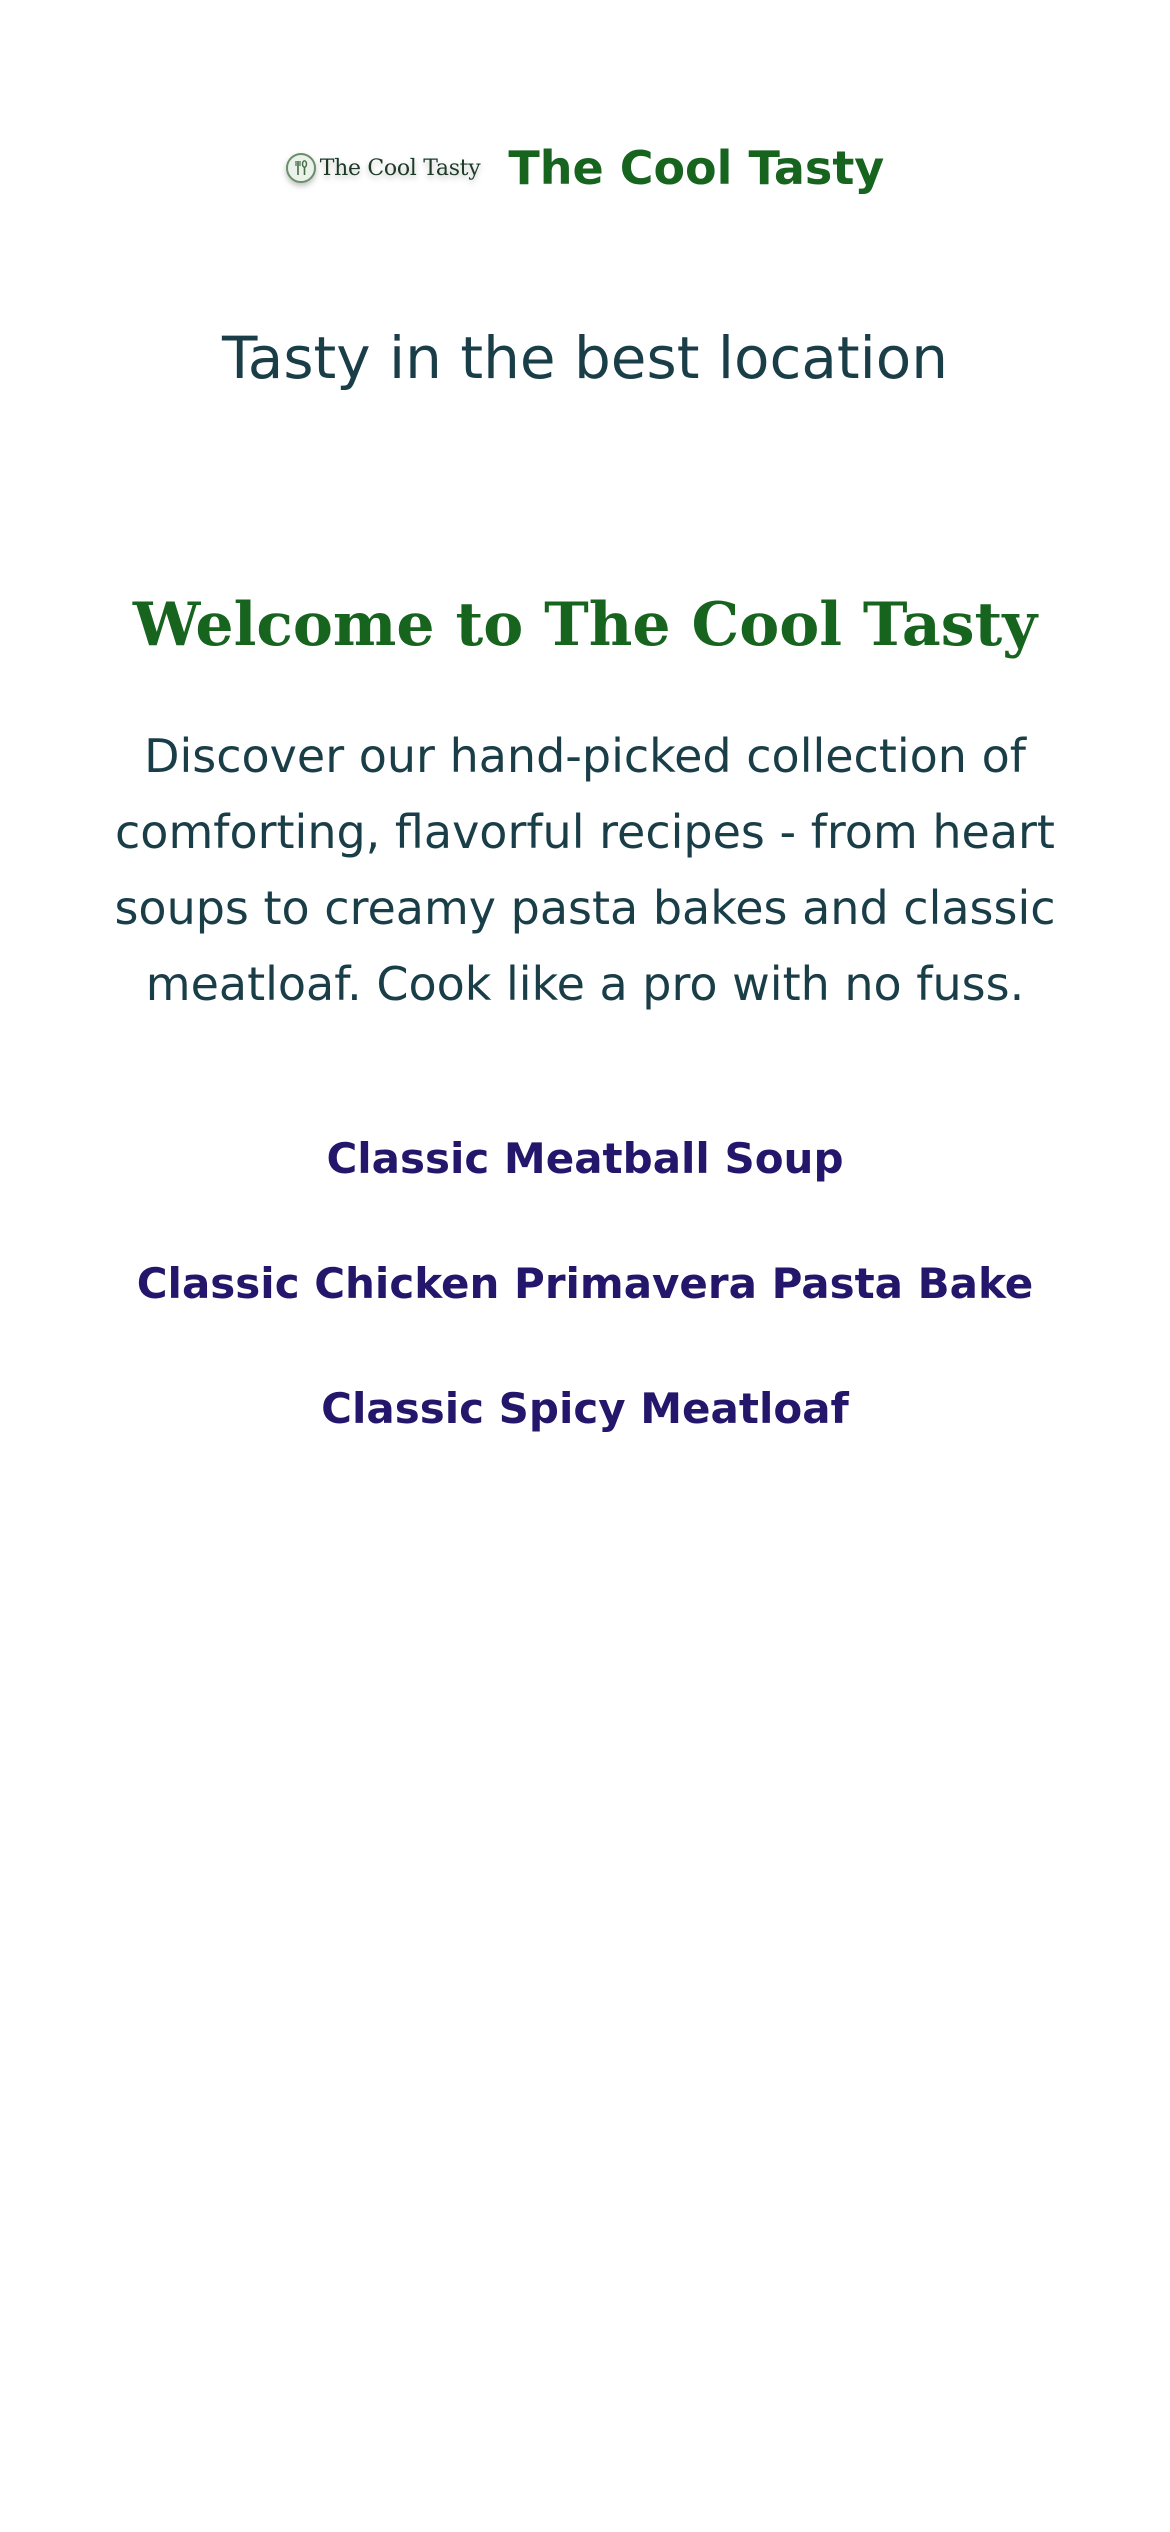 This screenshot has height=2532, width=1170. Describe the element at coordinates (585, 625) in the screenshot. I see `welcome-heading: Welcome to The Cool Tasty` at that location.